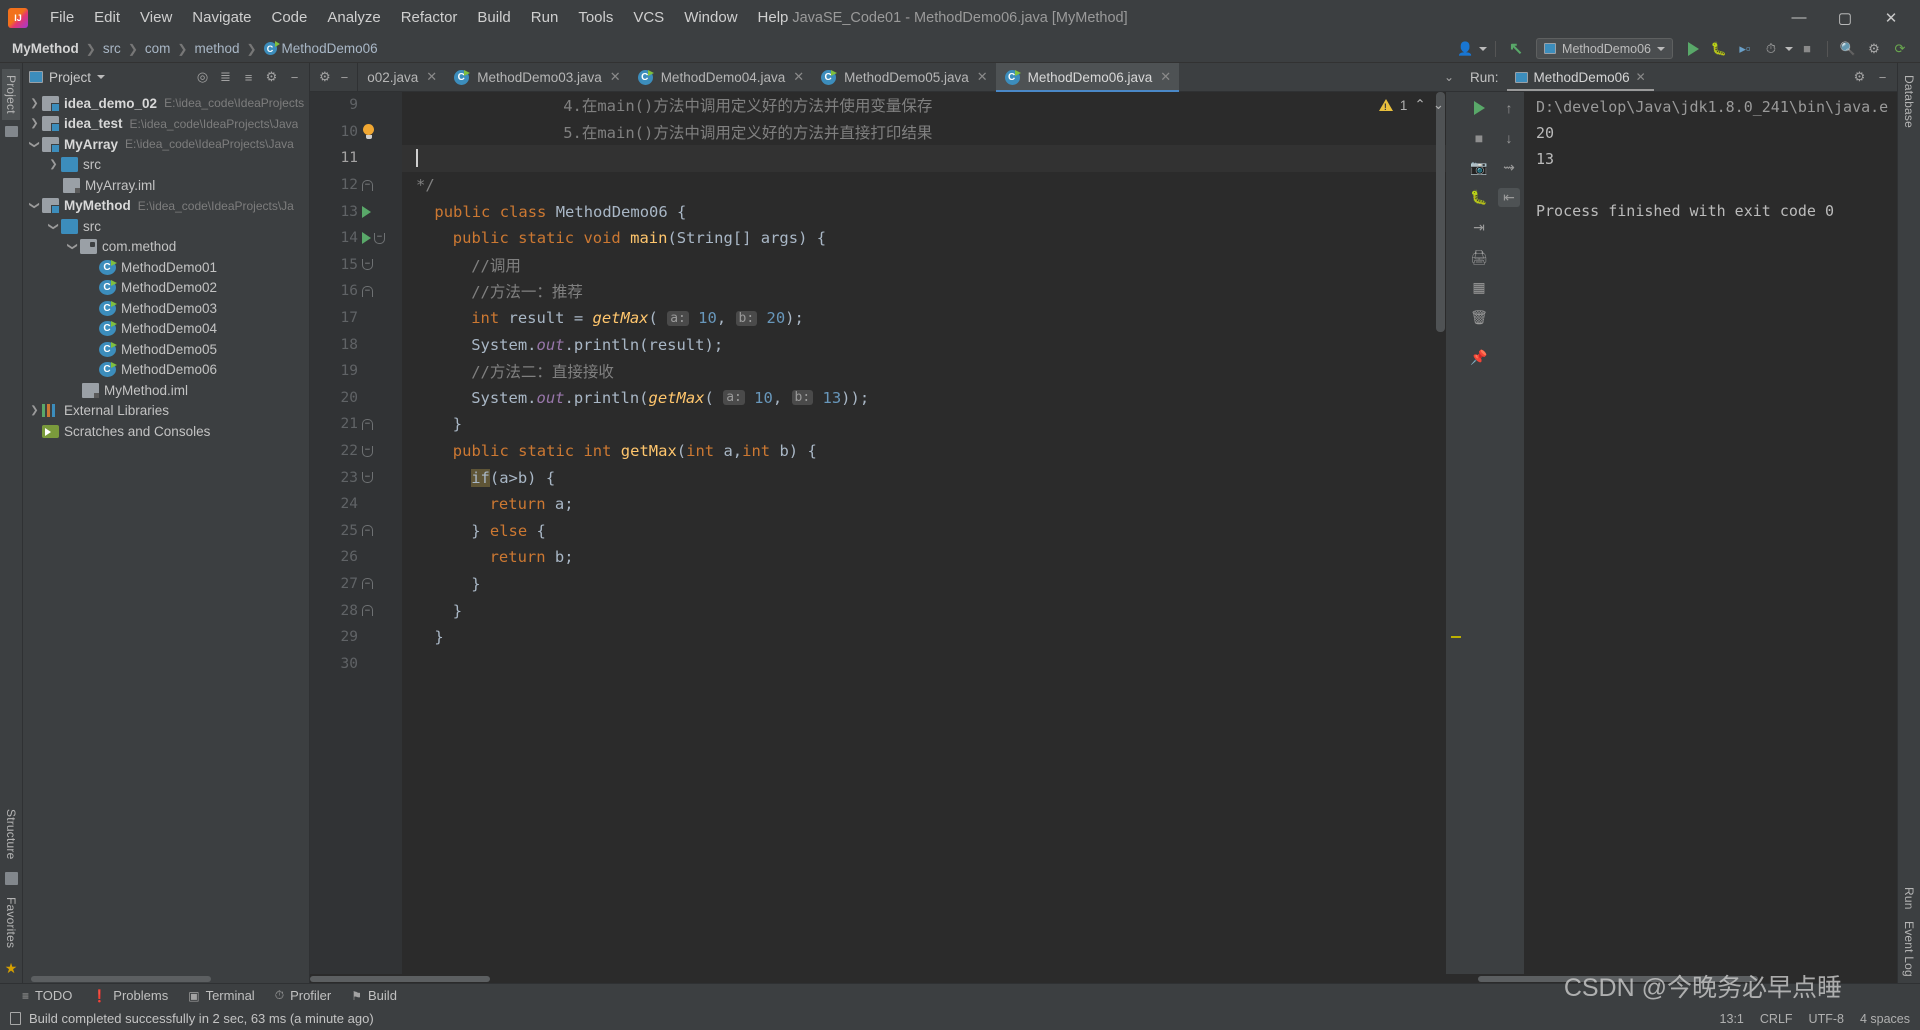 The image size is (1920, 1030). I want to click on run-button, so click(1693, 49).